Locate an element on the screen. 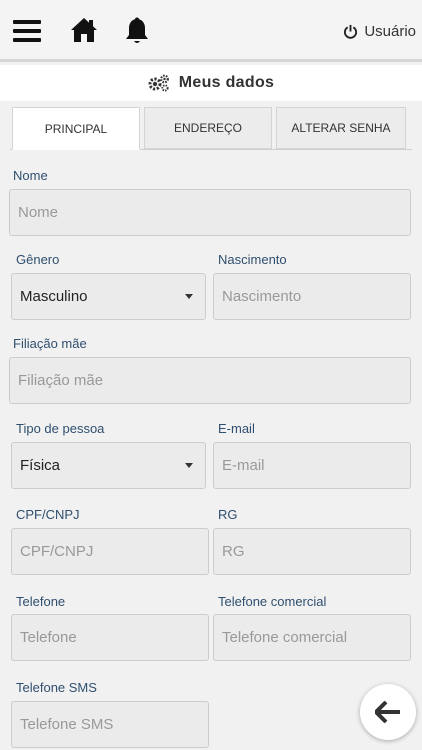  bell-icon is located at coordinates (137, 31).